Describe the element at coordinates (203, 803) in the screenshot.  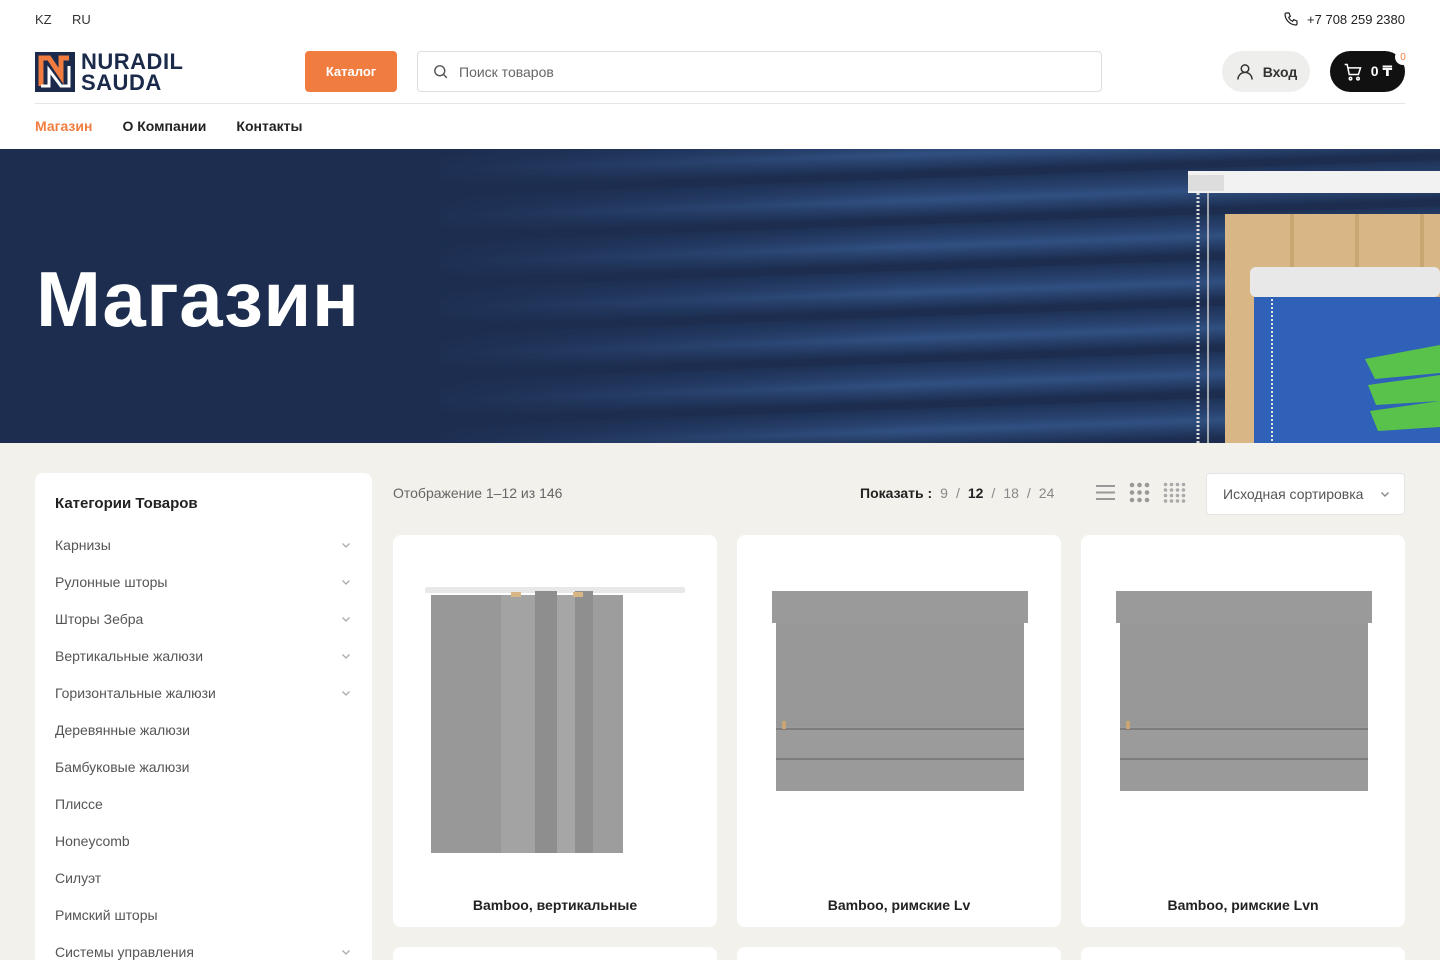
I see `category-item: Плиссе` at that location.